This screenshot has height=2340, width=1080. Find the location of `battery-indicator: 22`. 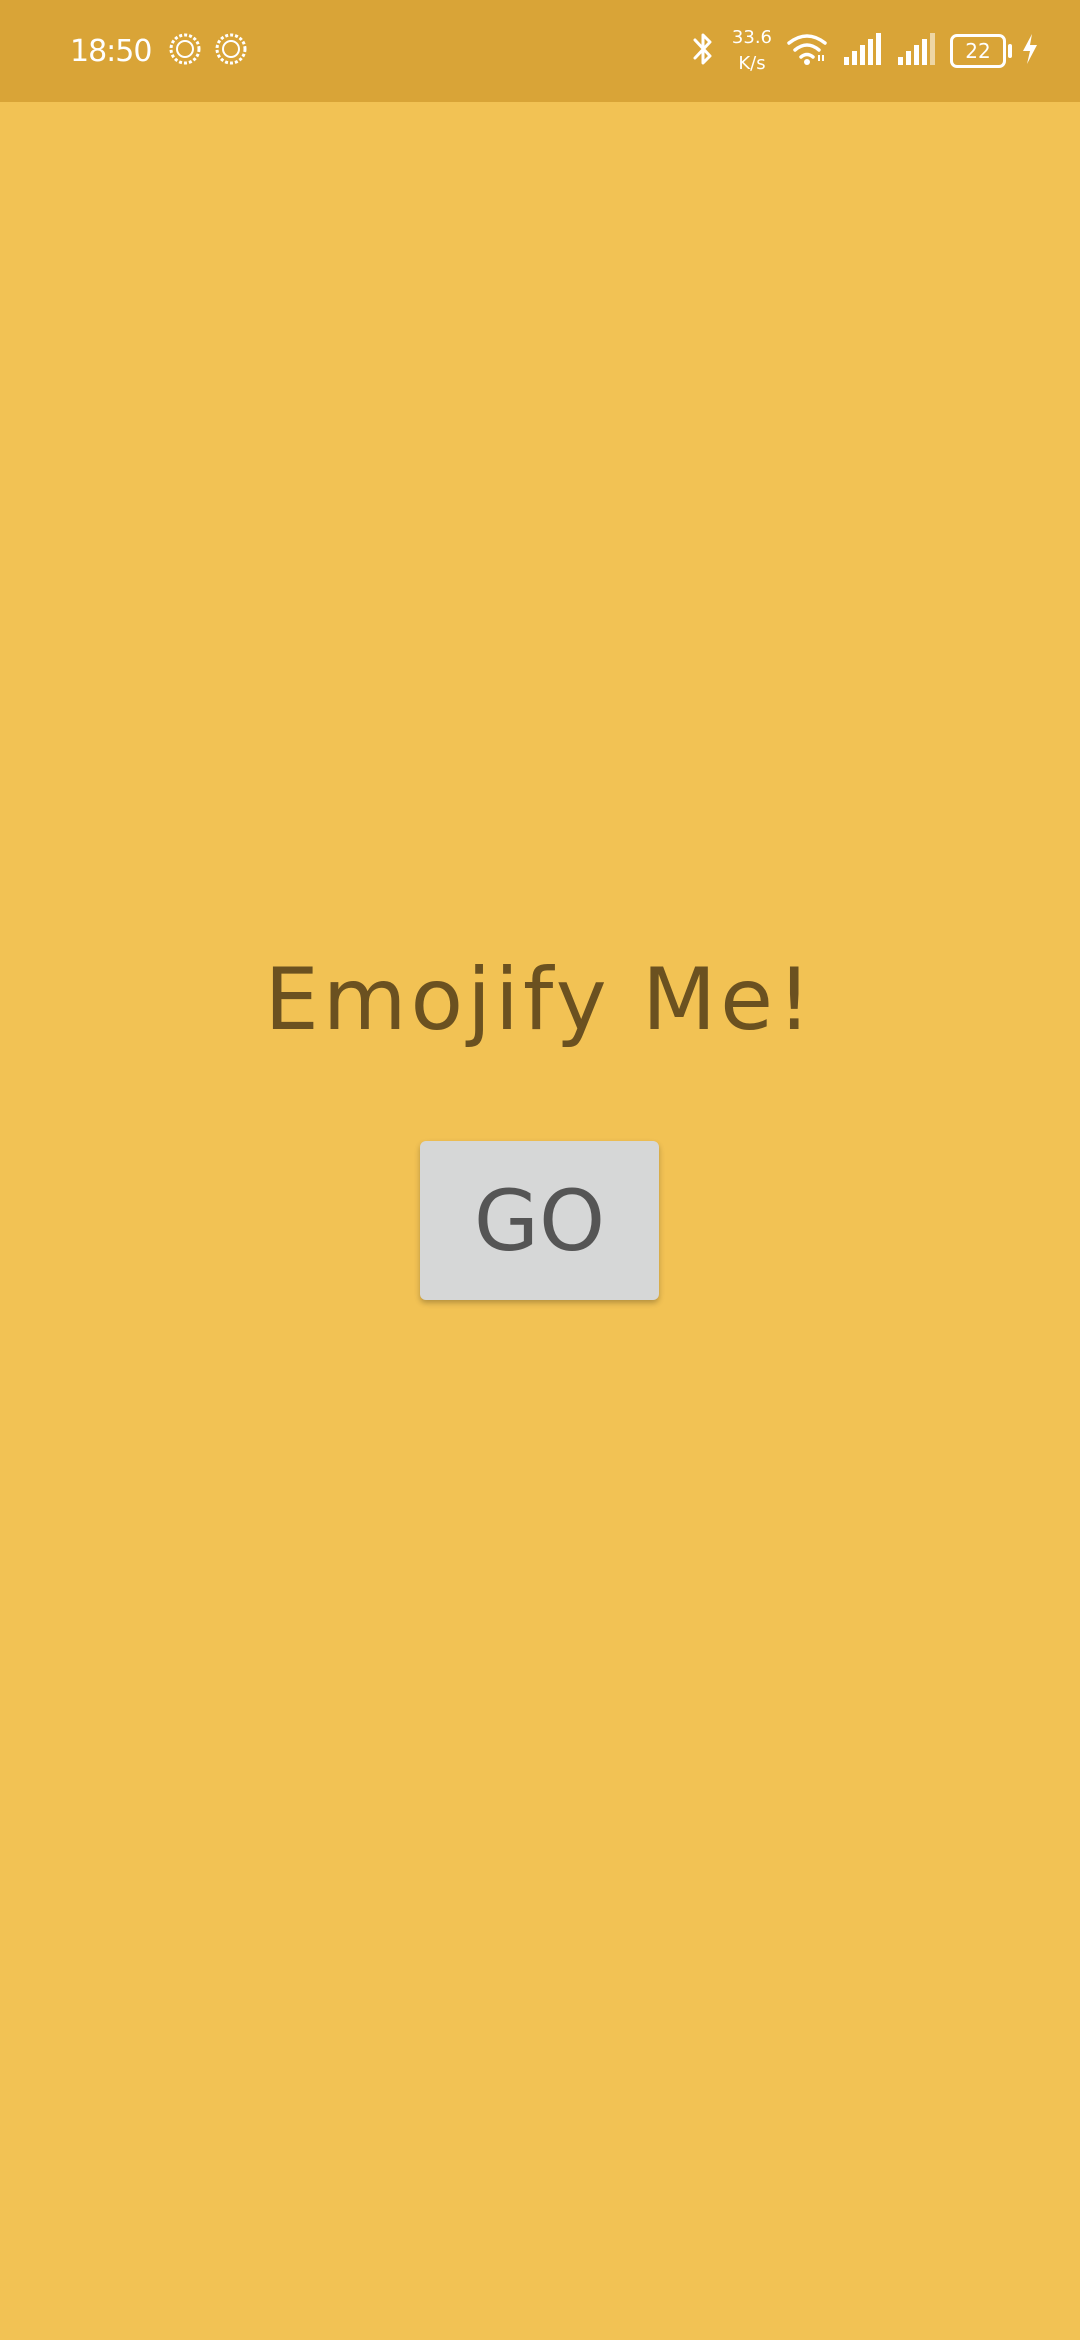

battery-indicator: 22 is located at coordinates (981, 51).